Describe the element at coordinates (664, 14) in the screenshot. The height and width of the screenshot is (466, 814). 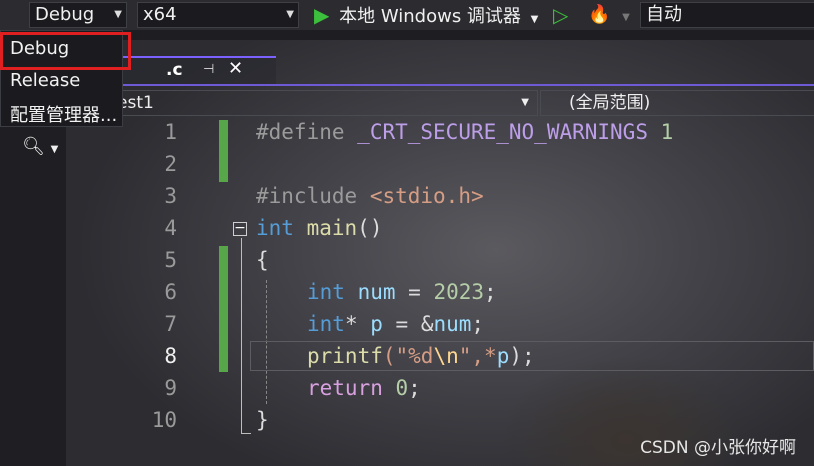
I see `auto-value: 自动` at that location.